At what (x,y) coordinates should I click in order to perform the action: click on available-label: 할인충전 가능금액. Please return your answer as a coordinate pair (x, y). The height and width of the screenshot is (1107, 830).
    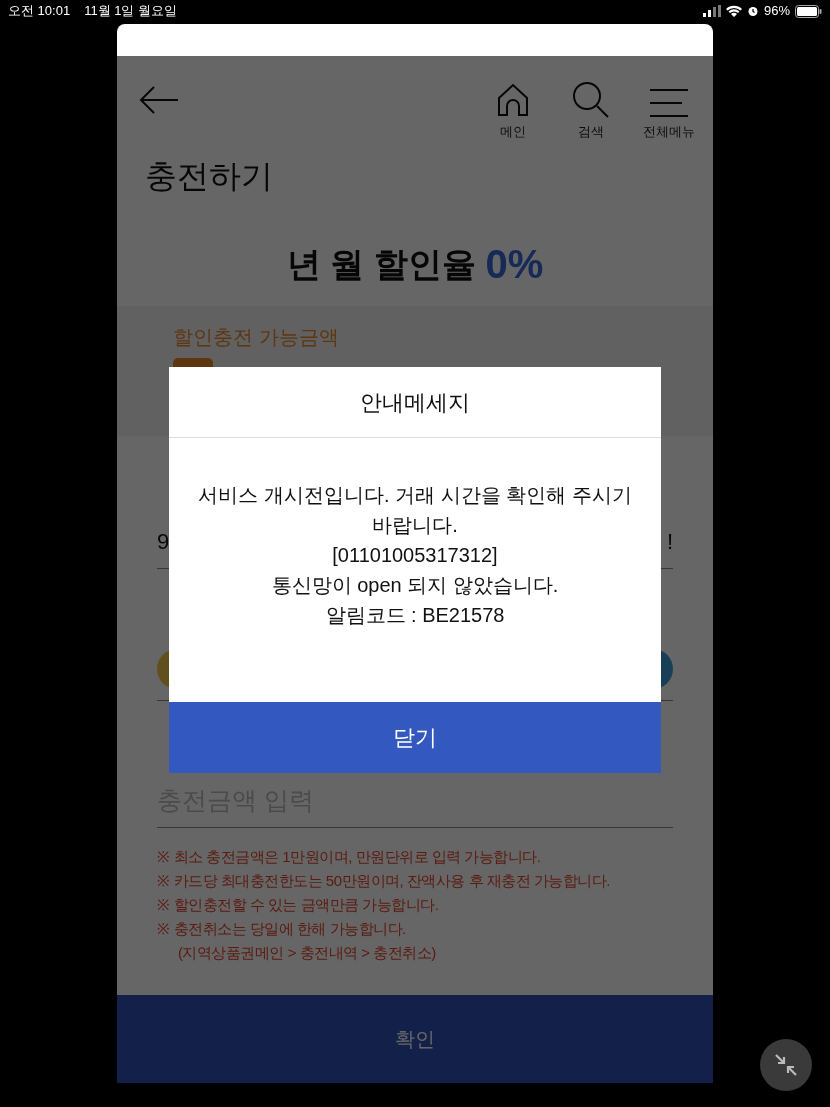
    Looking at the image, I should click on (256, 337).